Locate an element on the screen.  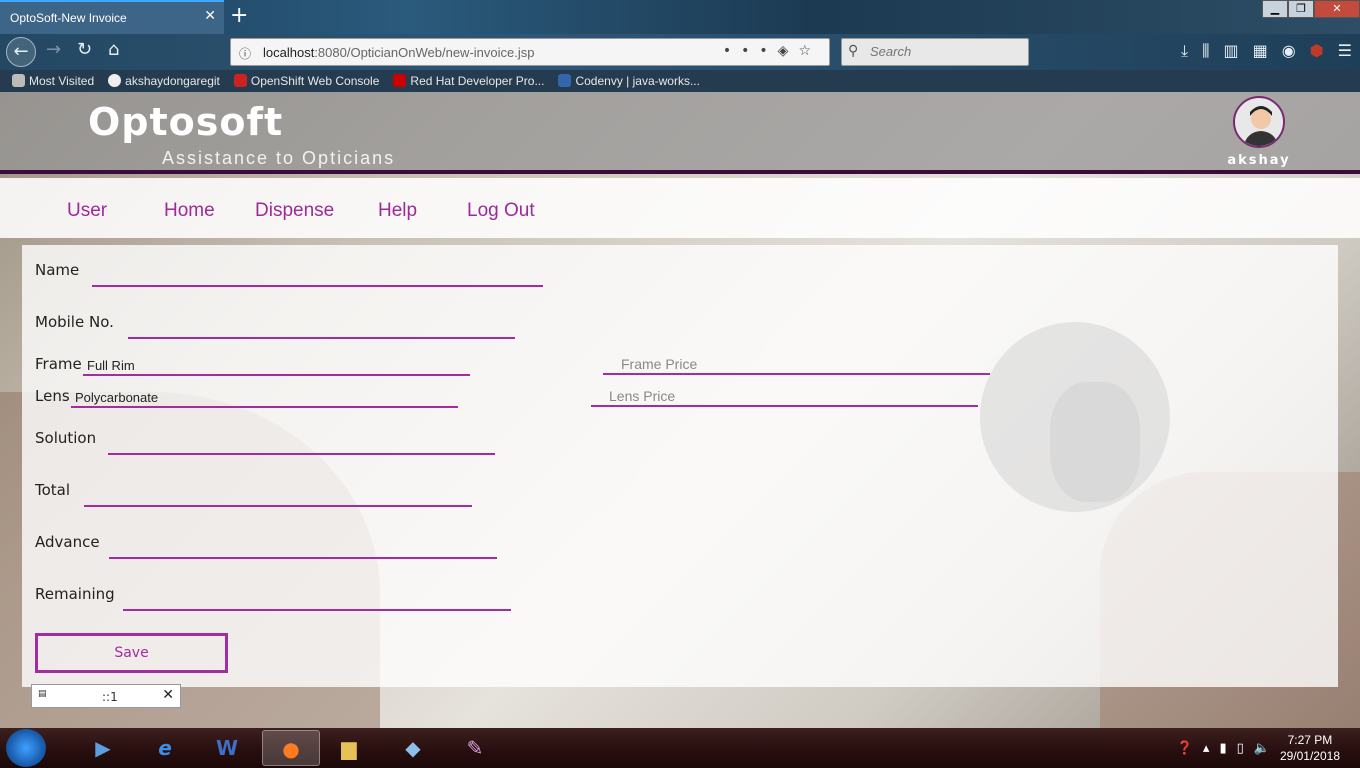
system-tray: ❓ ▴ ▮ ▯ 🔈 7:27 PM 29/01/2018 is located at coordinates (1258, 748).